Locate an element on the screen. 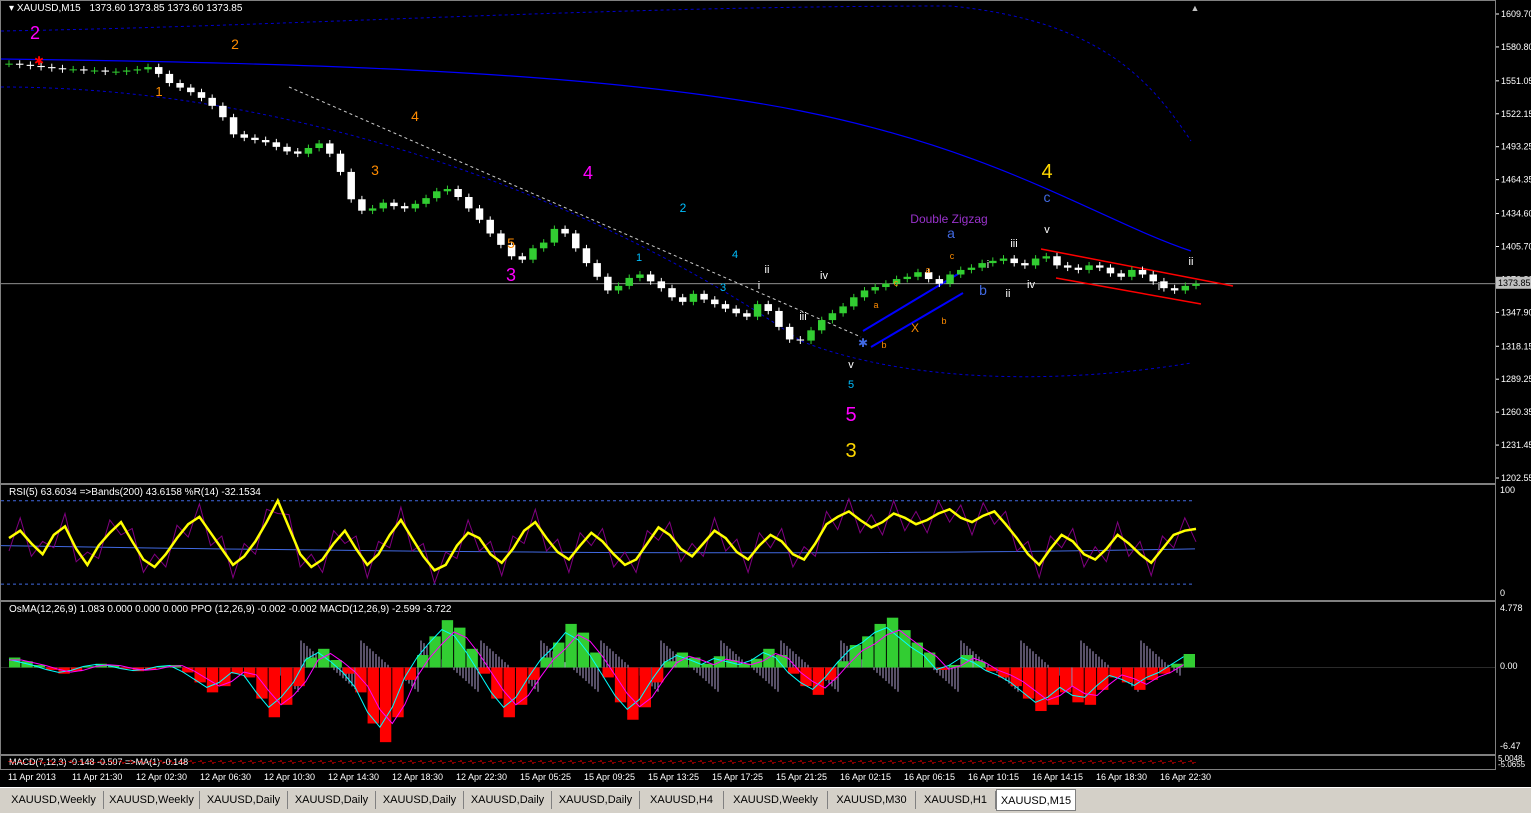 This screenshot has height=813, width=1531. osma-tick-bottom: -6.47 is located at coordinates (1510, 746).